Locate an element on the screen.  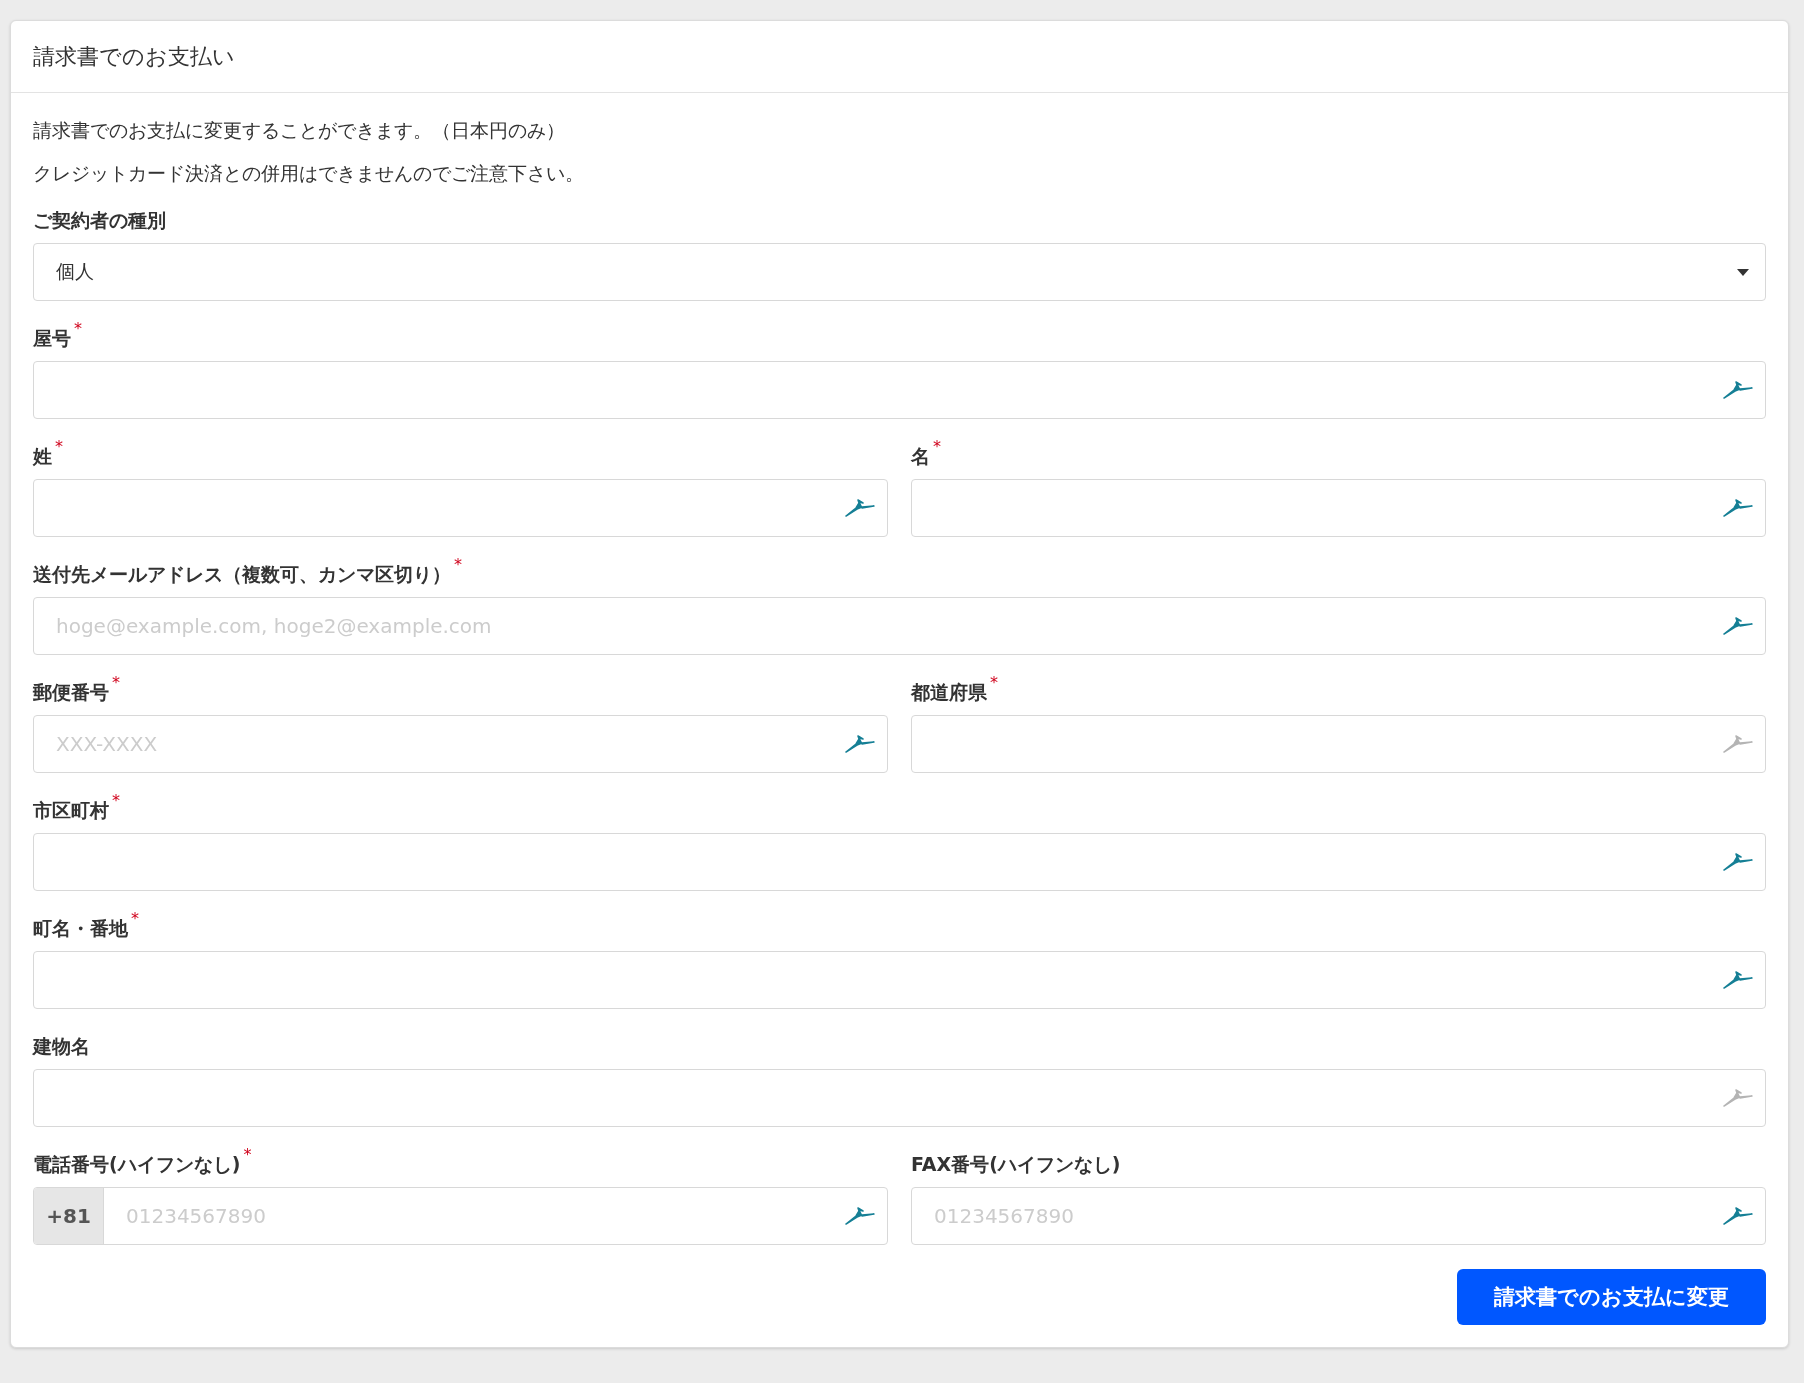
card-title: 請求書でのお支払い is located at coordinates (134, 56).